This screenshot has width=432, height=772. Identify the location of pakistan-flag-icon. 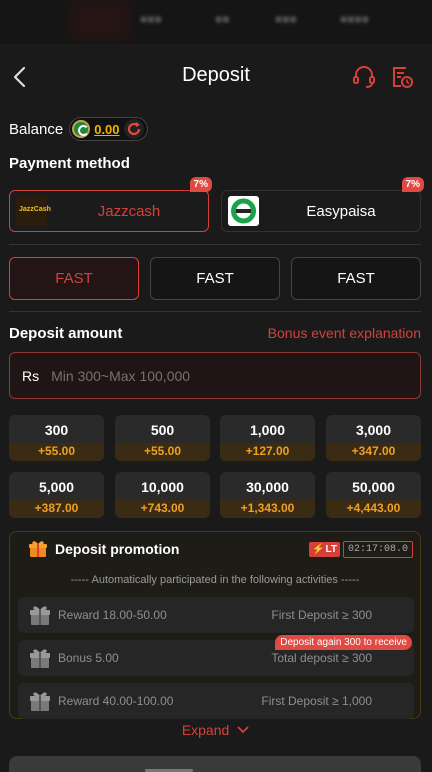
(81, 129).